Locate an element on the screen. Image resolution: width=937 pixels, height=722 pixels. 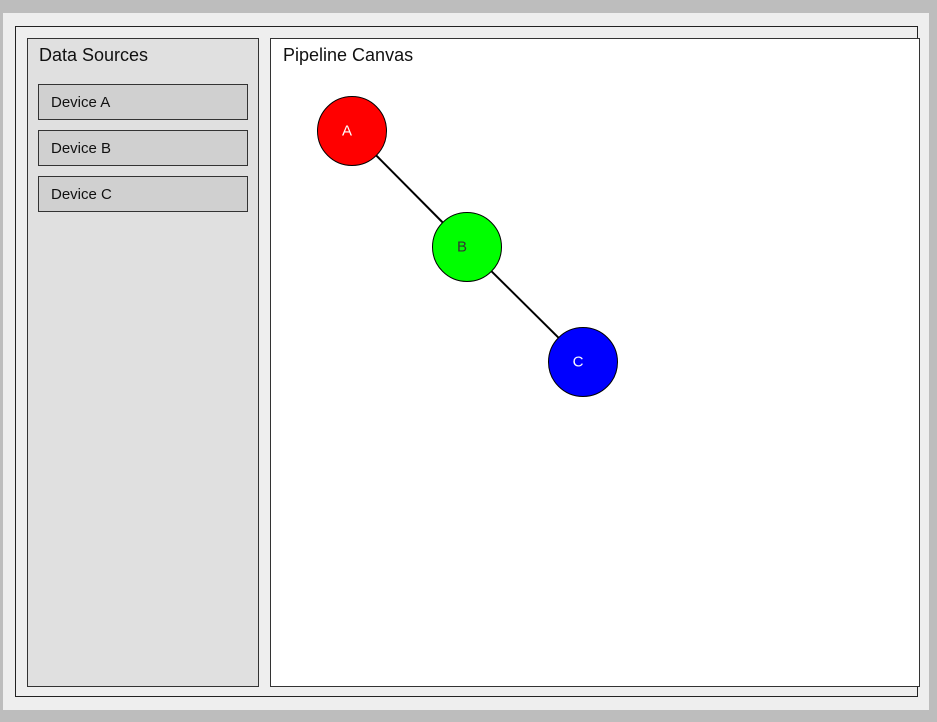
pipeline-link-b-c is located at coordinates (525, 304).